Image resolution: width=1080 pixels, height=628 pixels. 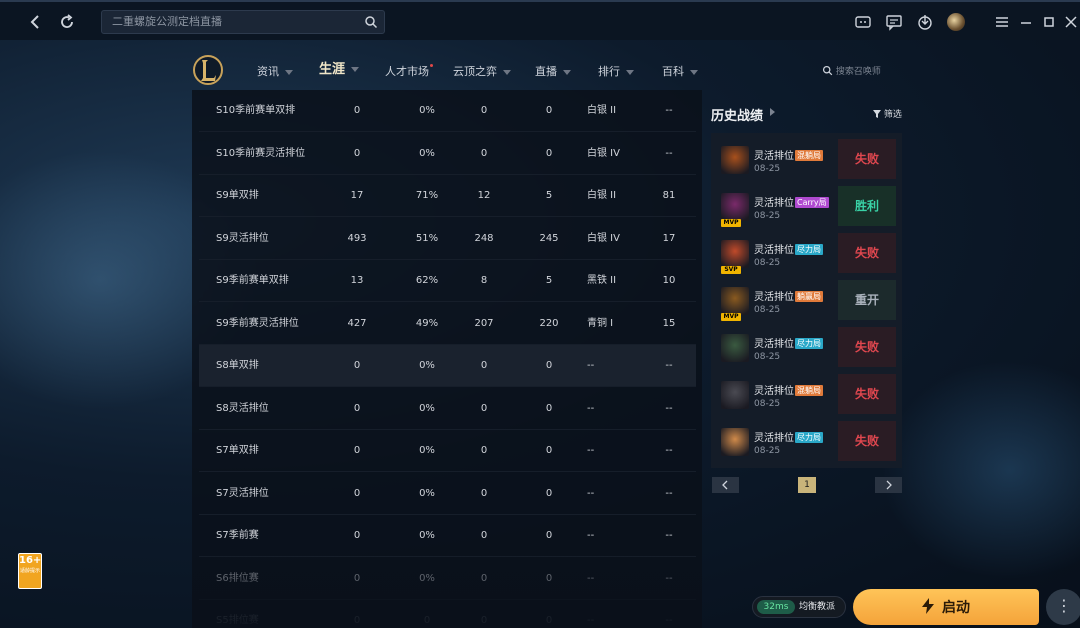 What do you see at coordinates (725, 485) in the screenshot?
I see `page-prev-button` at bounding box center [725, 485].